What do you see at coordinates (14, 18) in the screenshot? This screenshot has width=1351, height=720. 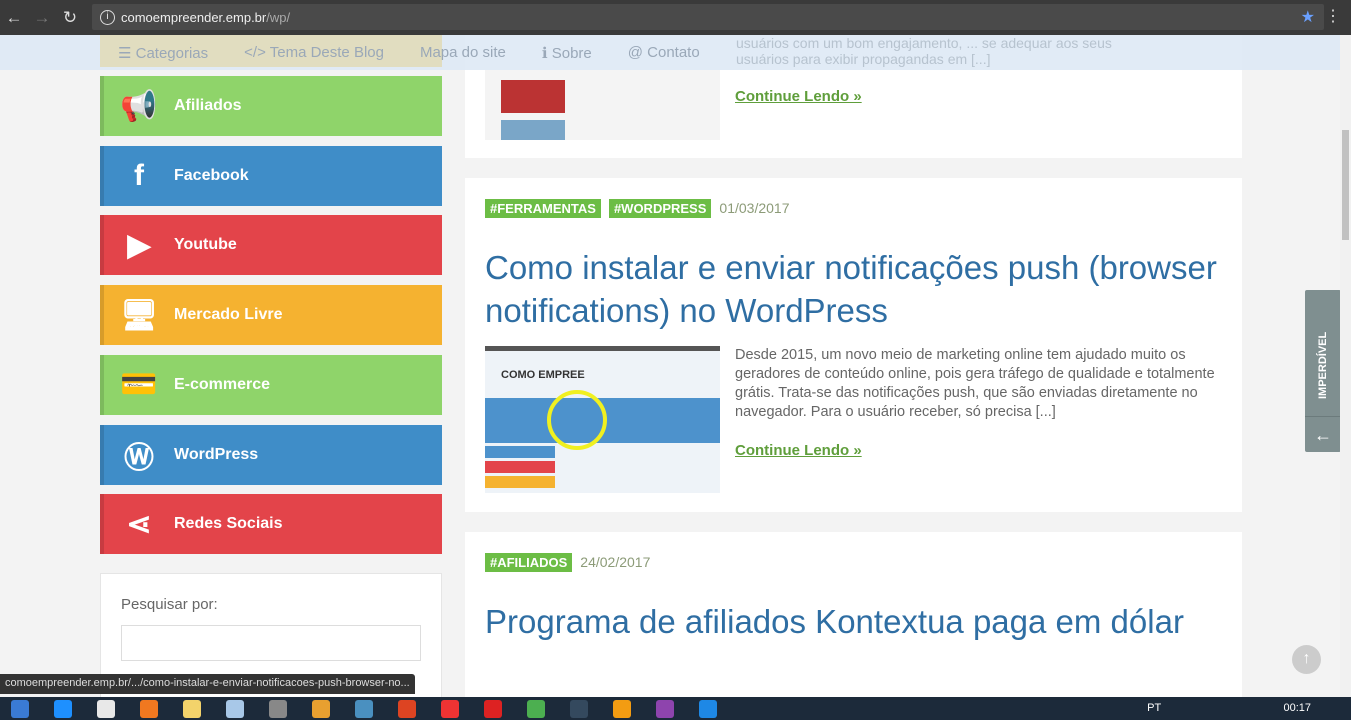 I see `back-icon: ←` at bounding box center [14, 18].